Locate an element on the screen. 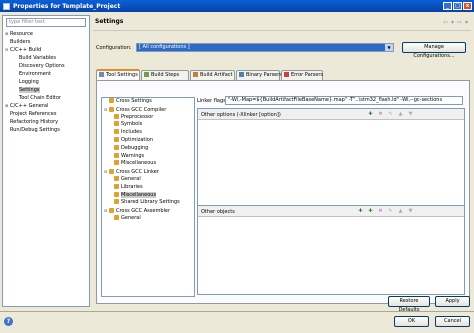 This screenshot has height=333, width=474. tool-tree-label: Libraries is located at coordinates (132, 186).